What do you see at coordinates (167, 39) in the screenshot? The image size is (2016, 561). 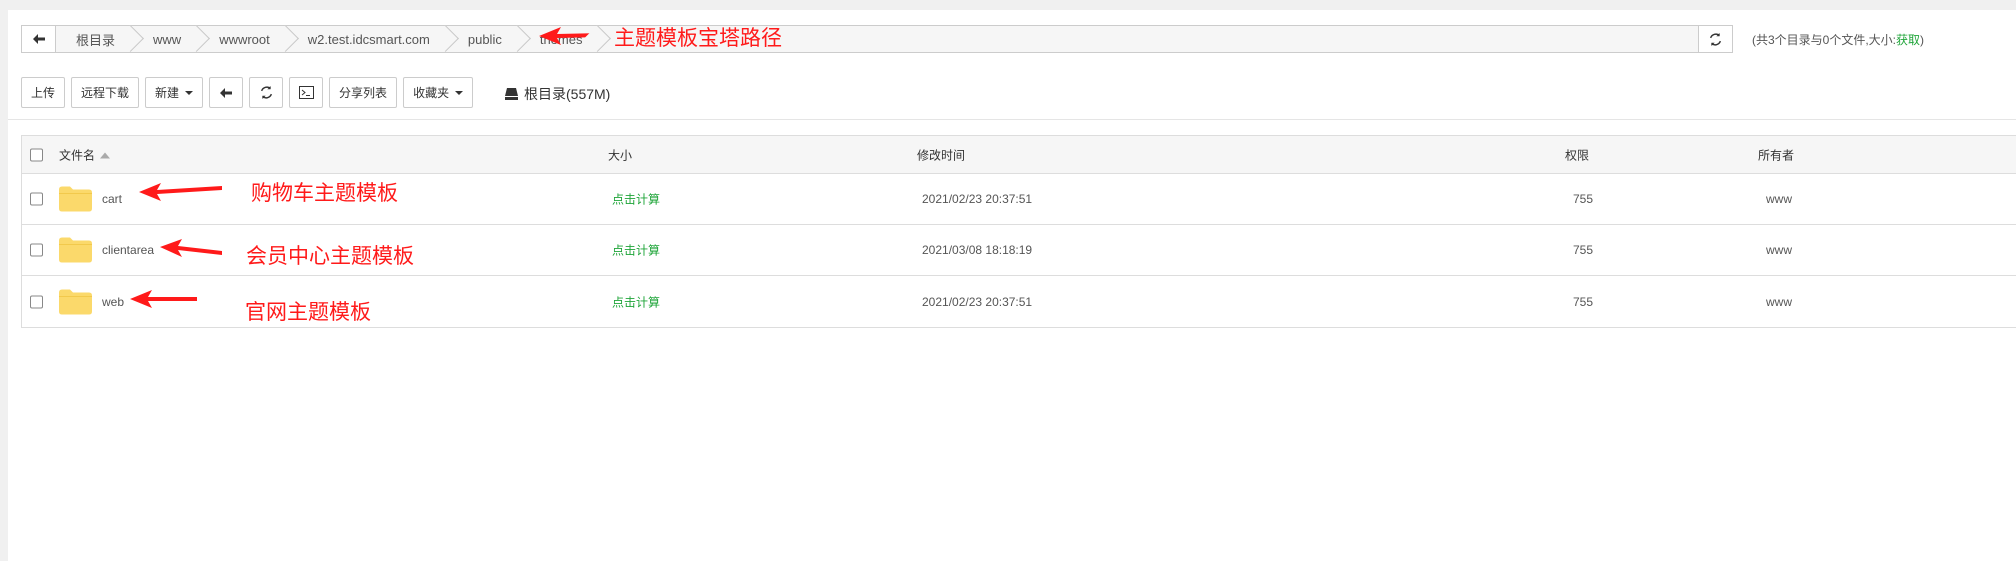 I see `breadcrumb-label: www` at bounding box center [167, 39].